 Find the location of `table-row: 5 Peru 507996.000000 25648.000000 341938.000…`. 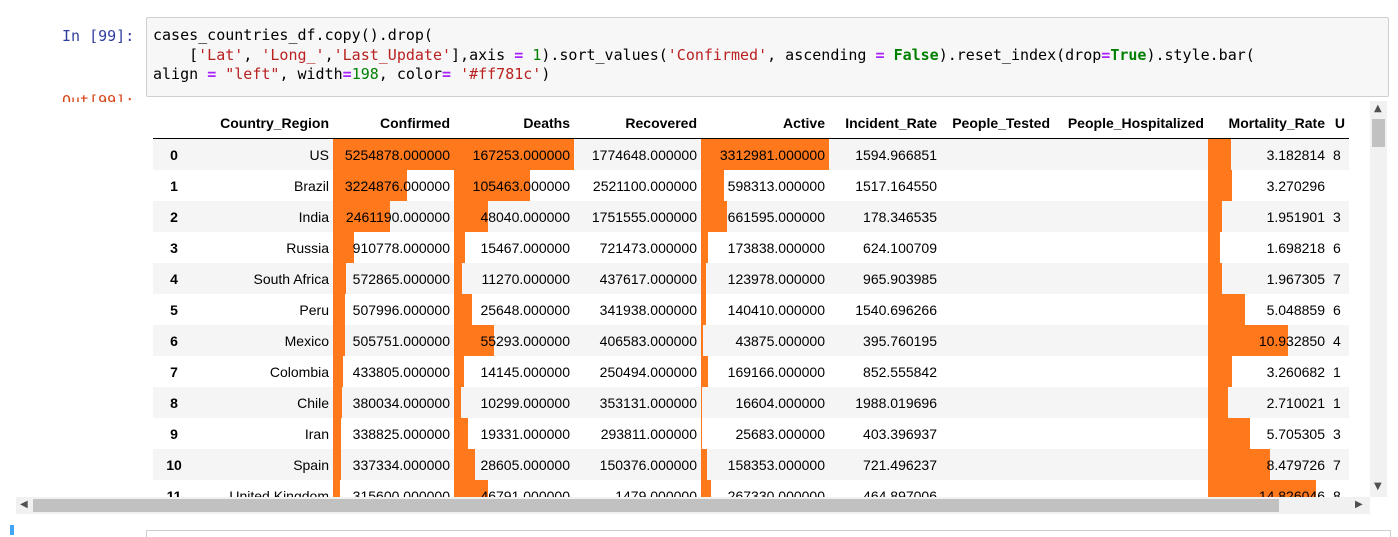

table-row: 5 Peru 507996.000000 25648.000000 341938.000… is located at coordinates (751, 309).